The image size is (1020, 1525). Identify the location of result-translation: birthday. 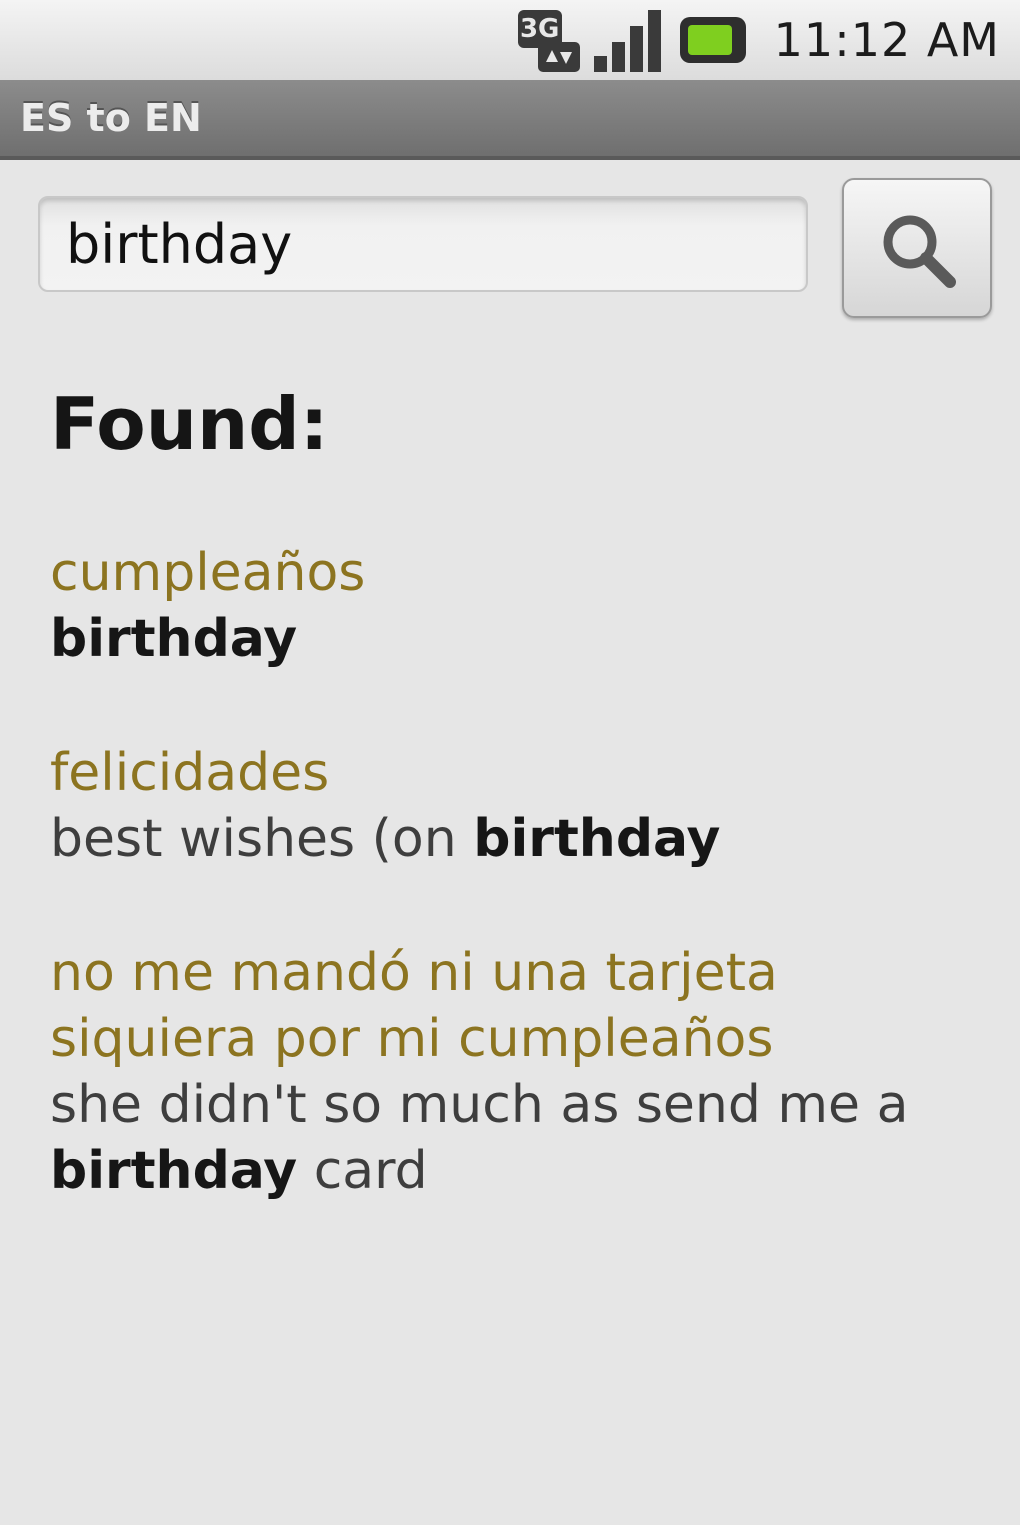
(510, 639).